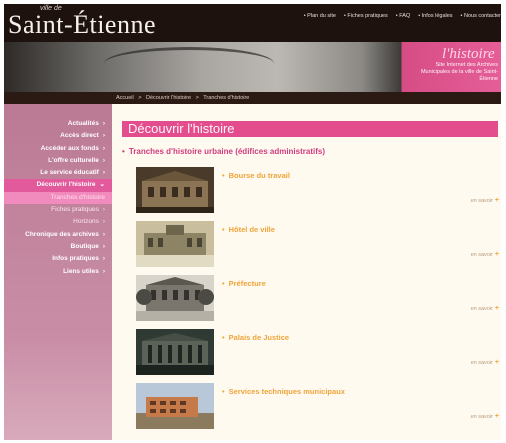 The height and width of the screenshot is (443, 506). I want to click on palais-de-justice-photo, so click(175, 352).